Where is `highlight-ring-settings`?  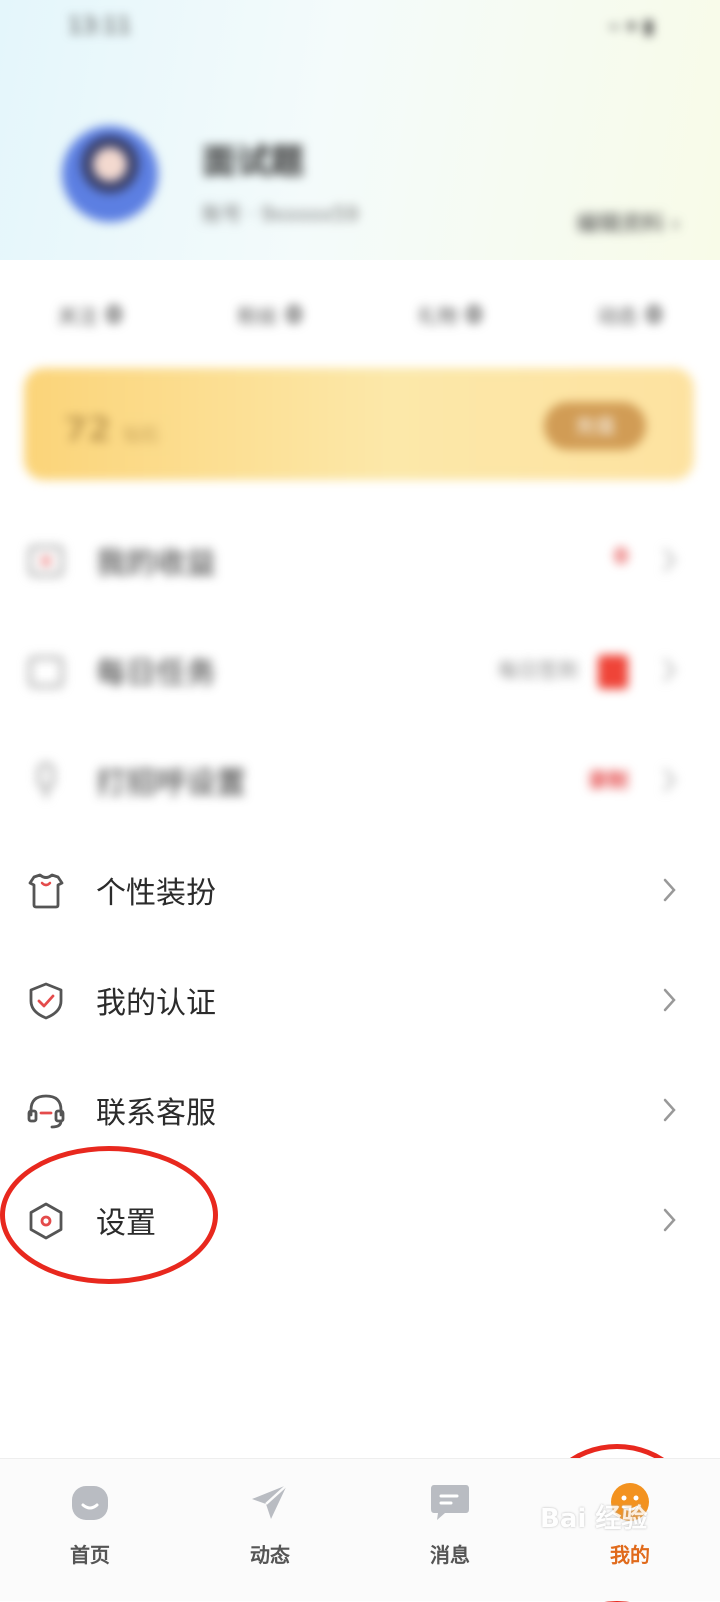 highlight-ring-settings is located at coordinates (109, 1215).